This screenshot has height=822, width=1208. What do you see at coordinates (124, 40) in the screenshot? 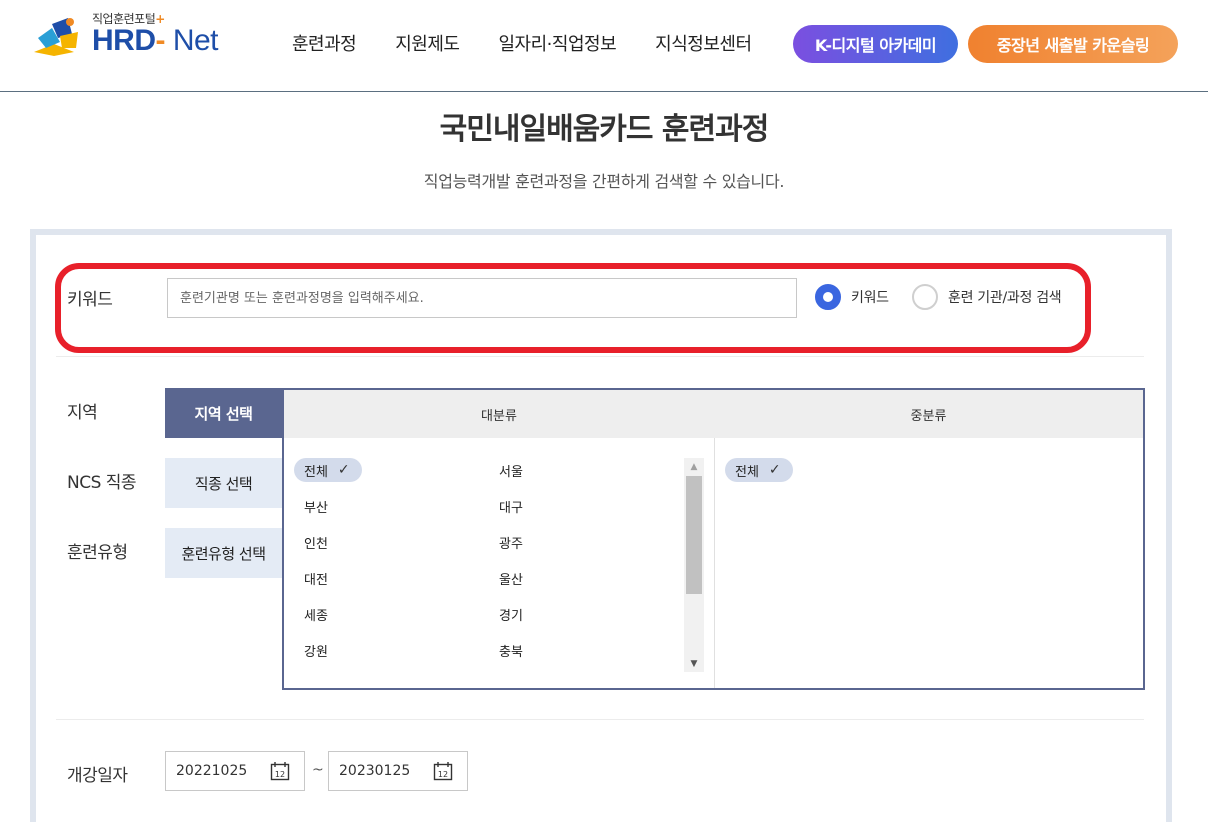
I see `logo-main-hrd: HRD` at bounding box center [124, 40].